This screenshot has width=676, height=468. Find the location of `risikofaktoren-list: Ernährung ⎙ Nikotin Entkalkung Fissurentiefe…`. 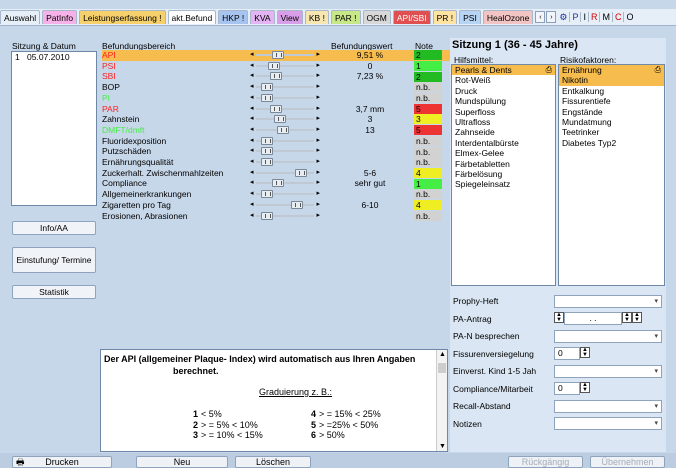

risikofaktoren-list: Ernährung ⎙ Nikotin Entkalkung Fissurentiefe… is located at coordinates (611, 175).